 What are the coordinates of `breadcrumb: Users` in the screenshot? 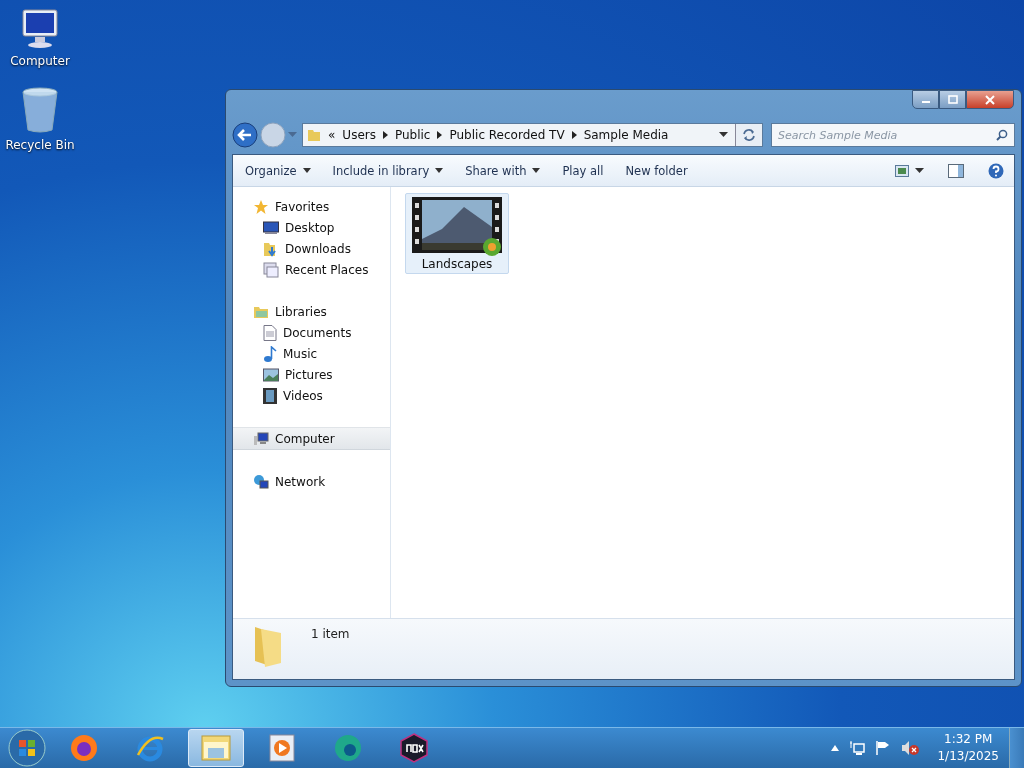 It's located at (359, 135).